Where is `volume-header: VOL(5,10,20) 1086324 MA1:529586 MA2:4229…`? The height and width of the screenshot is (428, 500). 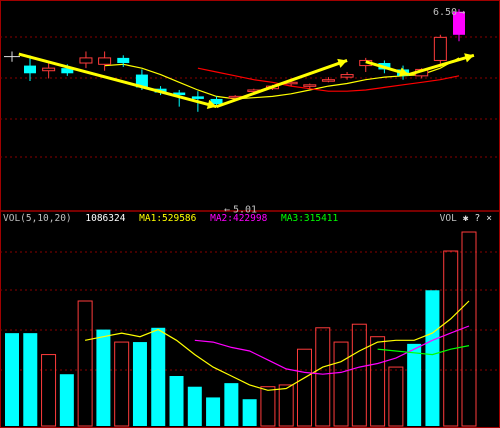
volume-header: VOL(5,10,20) 1086324 MA1:529586 MA2:4229… is located at coordinates (174, 219).